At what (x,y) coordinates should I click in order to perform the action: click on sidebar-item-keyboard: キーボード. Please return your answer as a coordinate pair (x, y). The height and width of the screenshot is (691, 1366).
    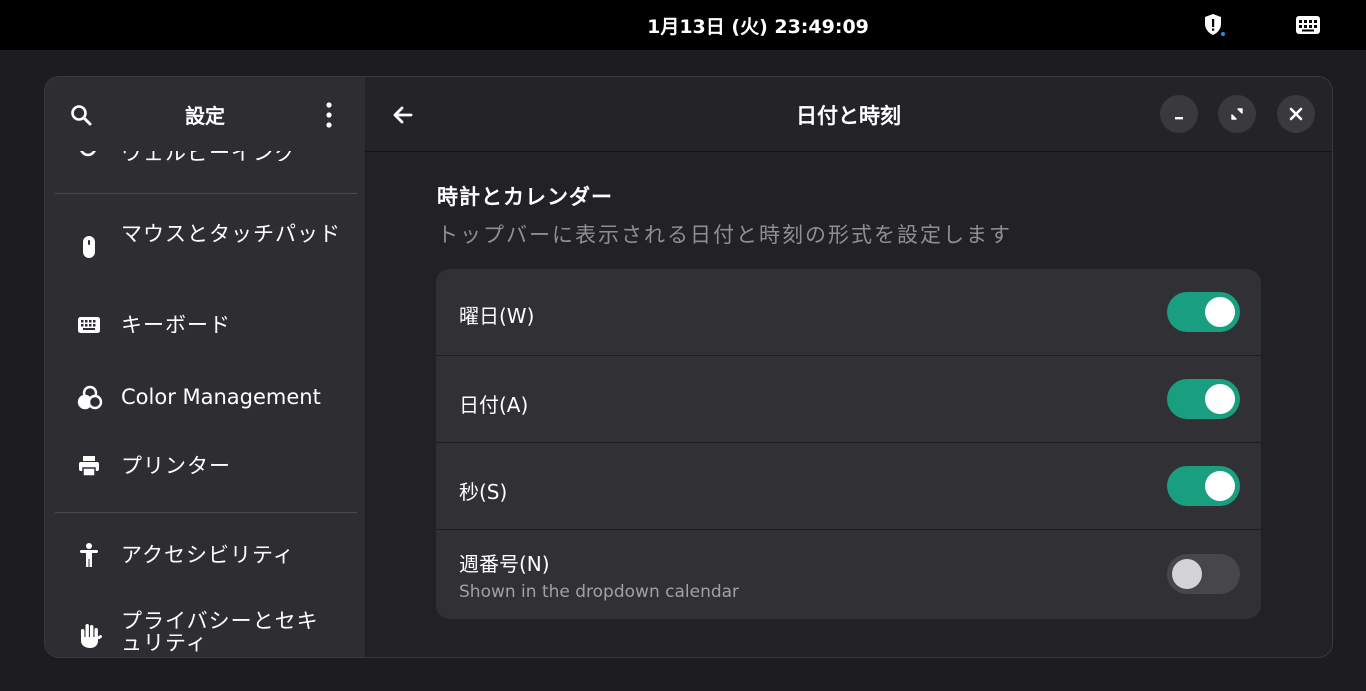
    Looking at the image, I should click on (205, 325).